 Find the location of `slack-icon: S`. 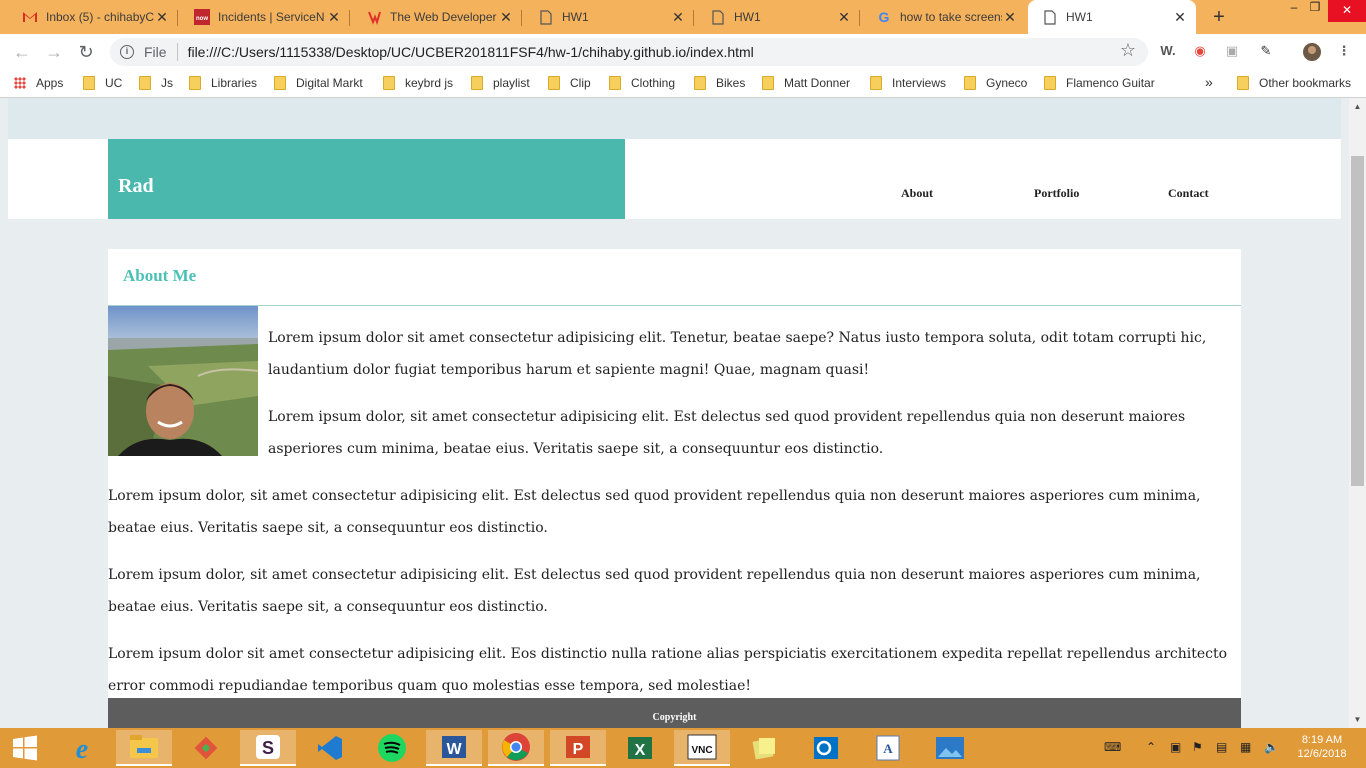

slack-icon: S is located at coordinates (268, 748).